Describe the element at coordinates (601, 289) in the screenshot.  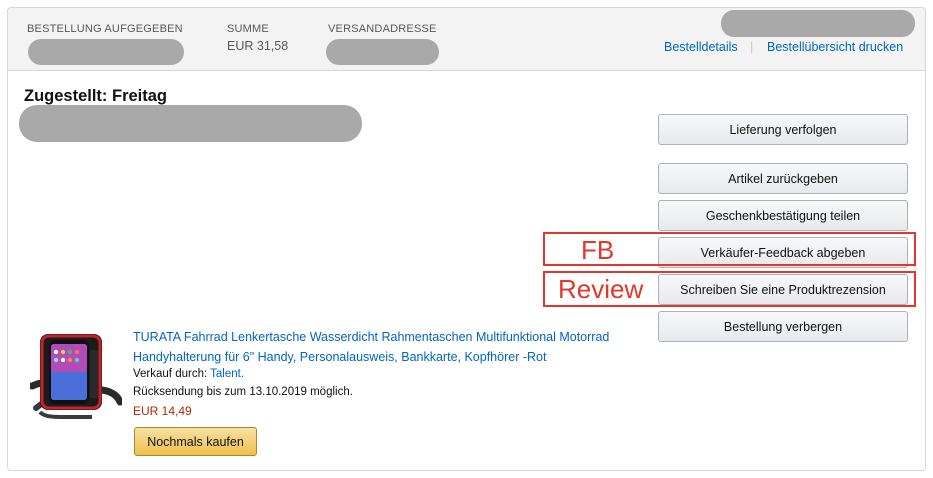
I see `review-annotation-label: Review` at that location.